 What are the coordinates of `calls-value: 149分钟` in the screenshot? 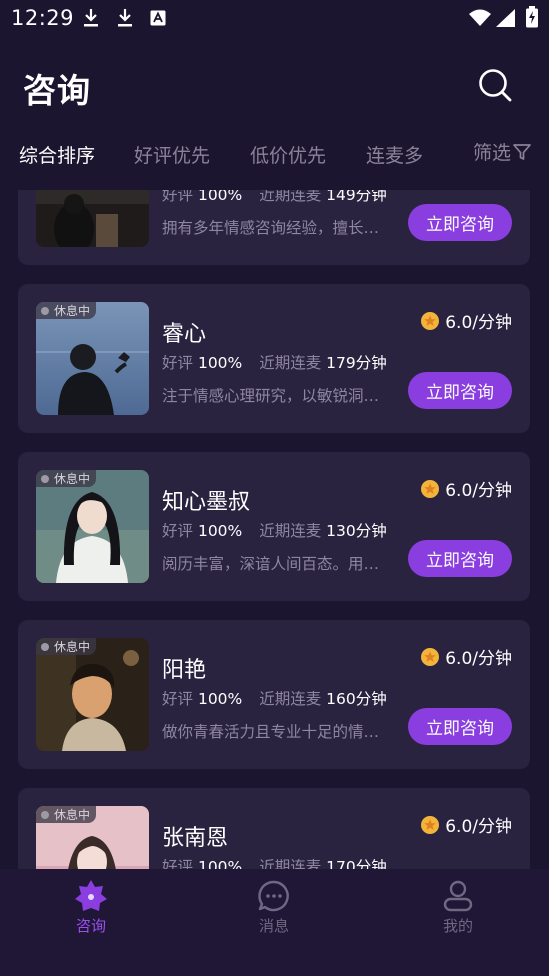 It's located at (356, 197).